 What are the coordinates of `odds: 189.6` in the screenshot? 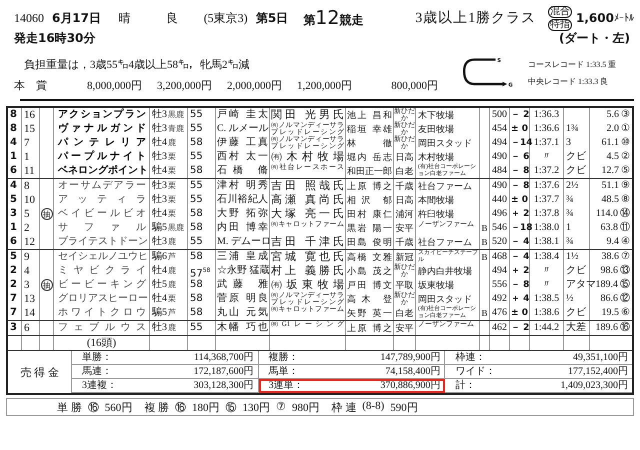 It's located at (607, 327).